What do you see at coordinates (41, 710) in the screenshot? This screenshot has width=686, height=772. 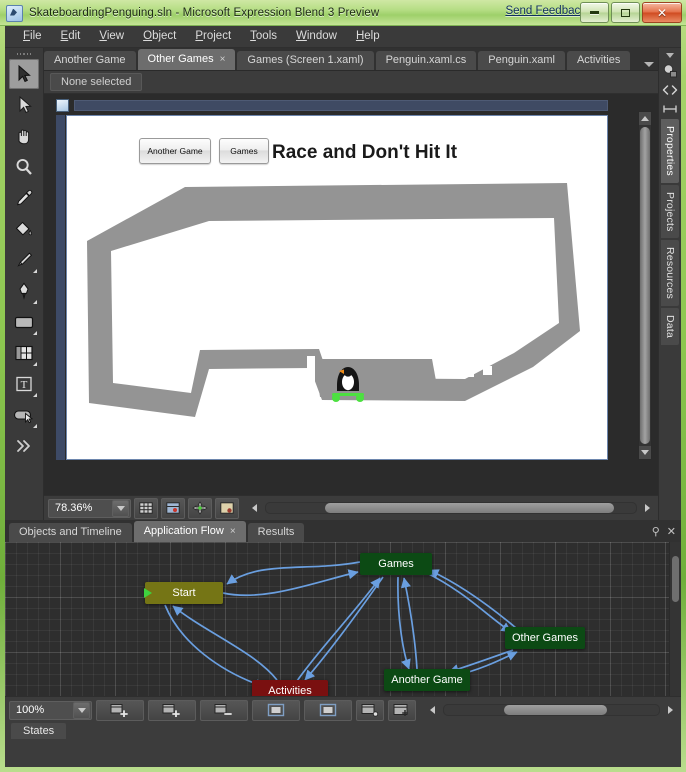 I see `flow-zoom-value: 100%` at bounding box center [41, 710].